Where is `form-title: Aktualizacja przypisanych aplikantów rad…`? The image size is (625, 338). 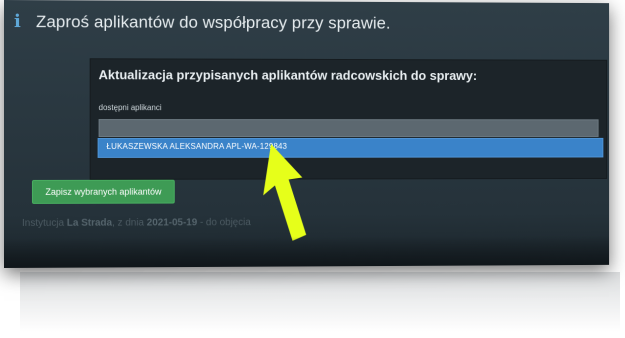 form-title: Aktualizacja przypisanych aplikantów rad… is located at coordinates (288, 75).